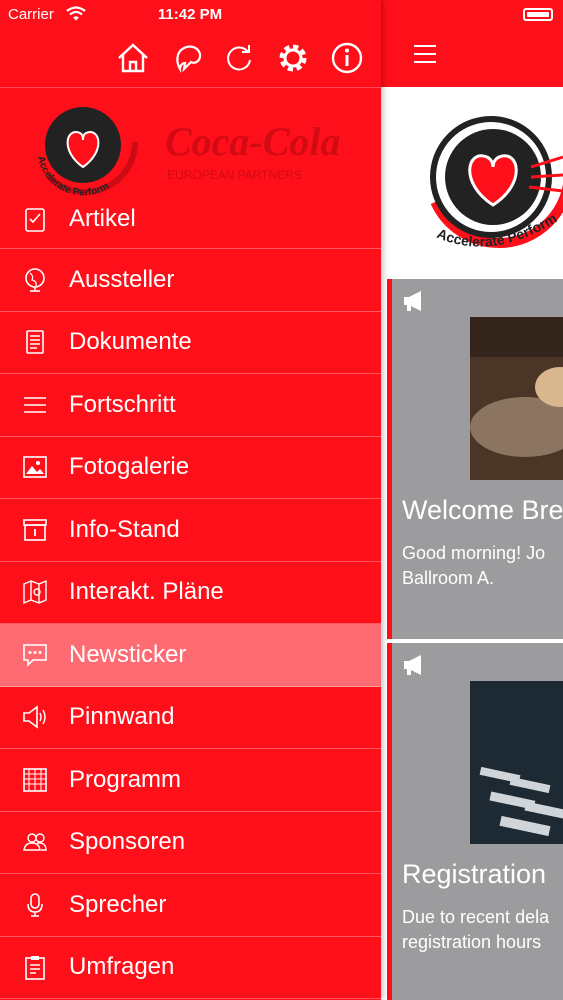  I want to click on menu-item-interakt-plaene: Interakt. Pläne, so click(190, 593).